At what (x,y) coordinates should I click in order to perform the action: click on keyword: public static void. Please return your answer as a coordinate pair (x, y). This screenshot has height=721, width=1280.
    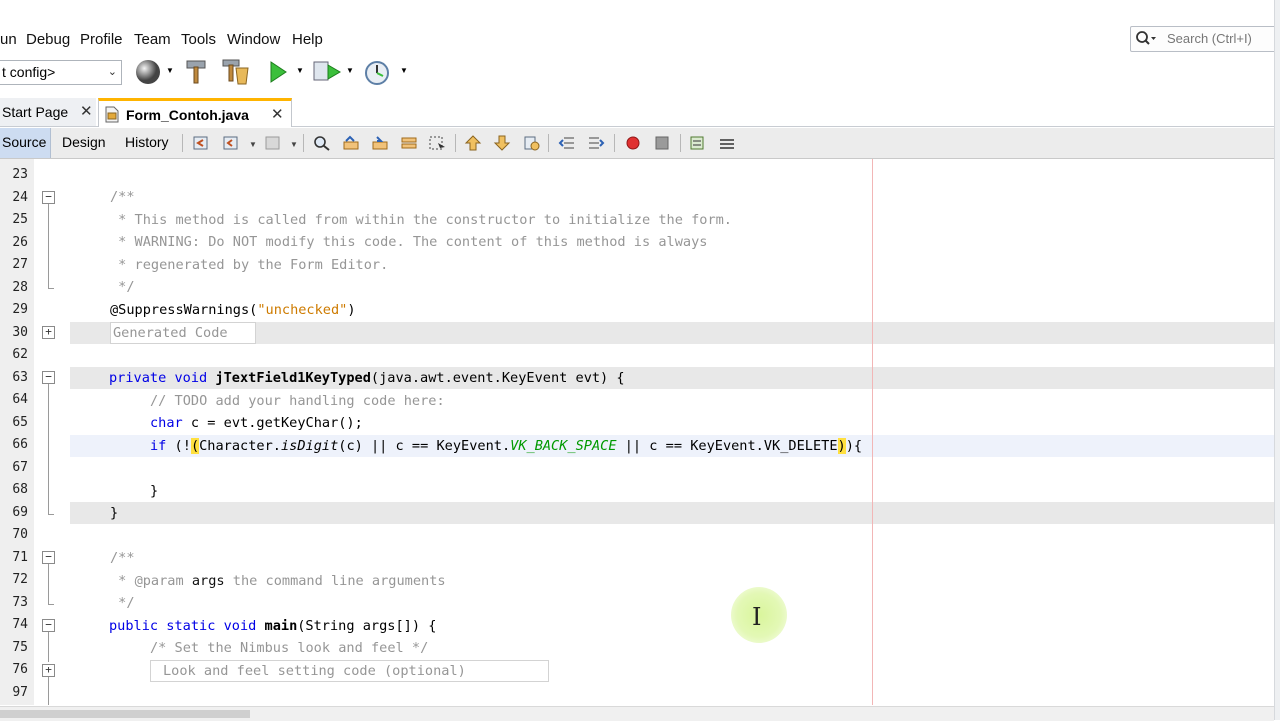
    Looking at the image, I should click on (183, 626).